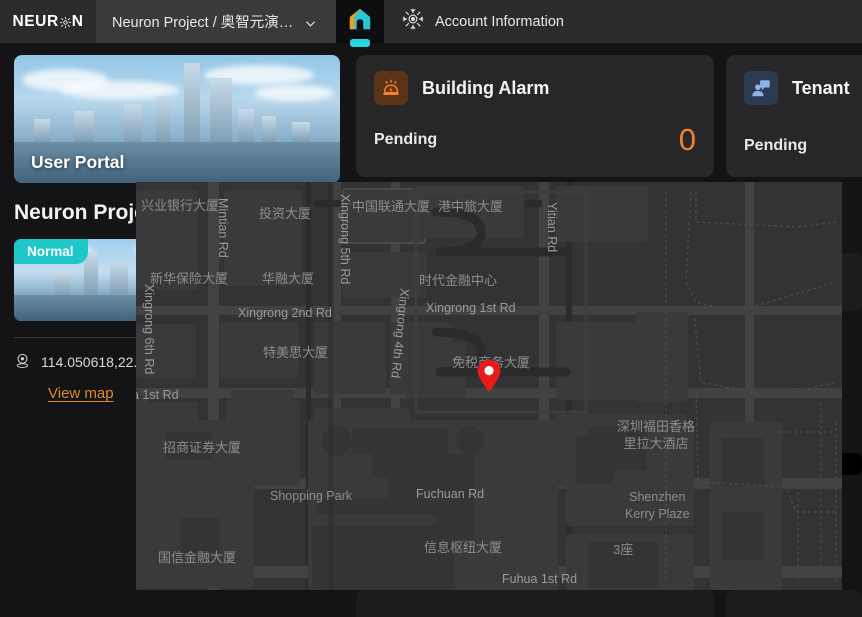  I want to click on brand-logo-prefix: NEUR, so click(35, 21).